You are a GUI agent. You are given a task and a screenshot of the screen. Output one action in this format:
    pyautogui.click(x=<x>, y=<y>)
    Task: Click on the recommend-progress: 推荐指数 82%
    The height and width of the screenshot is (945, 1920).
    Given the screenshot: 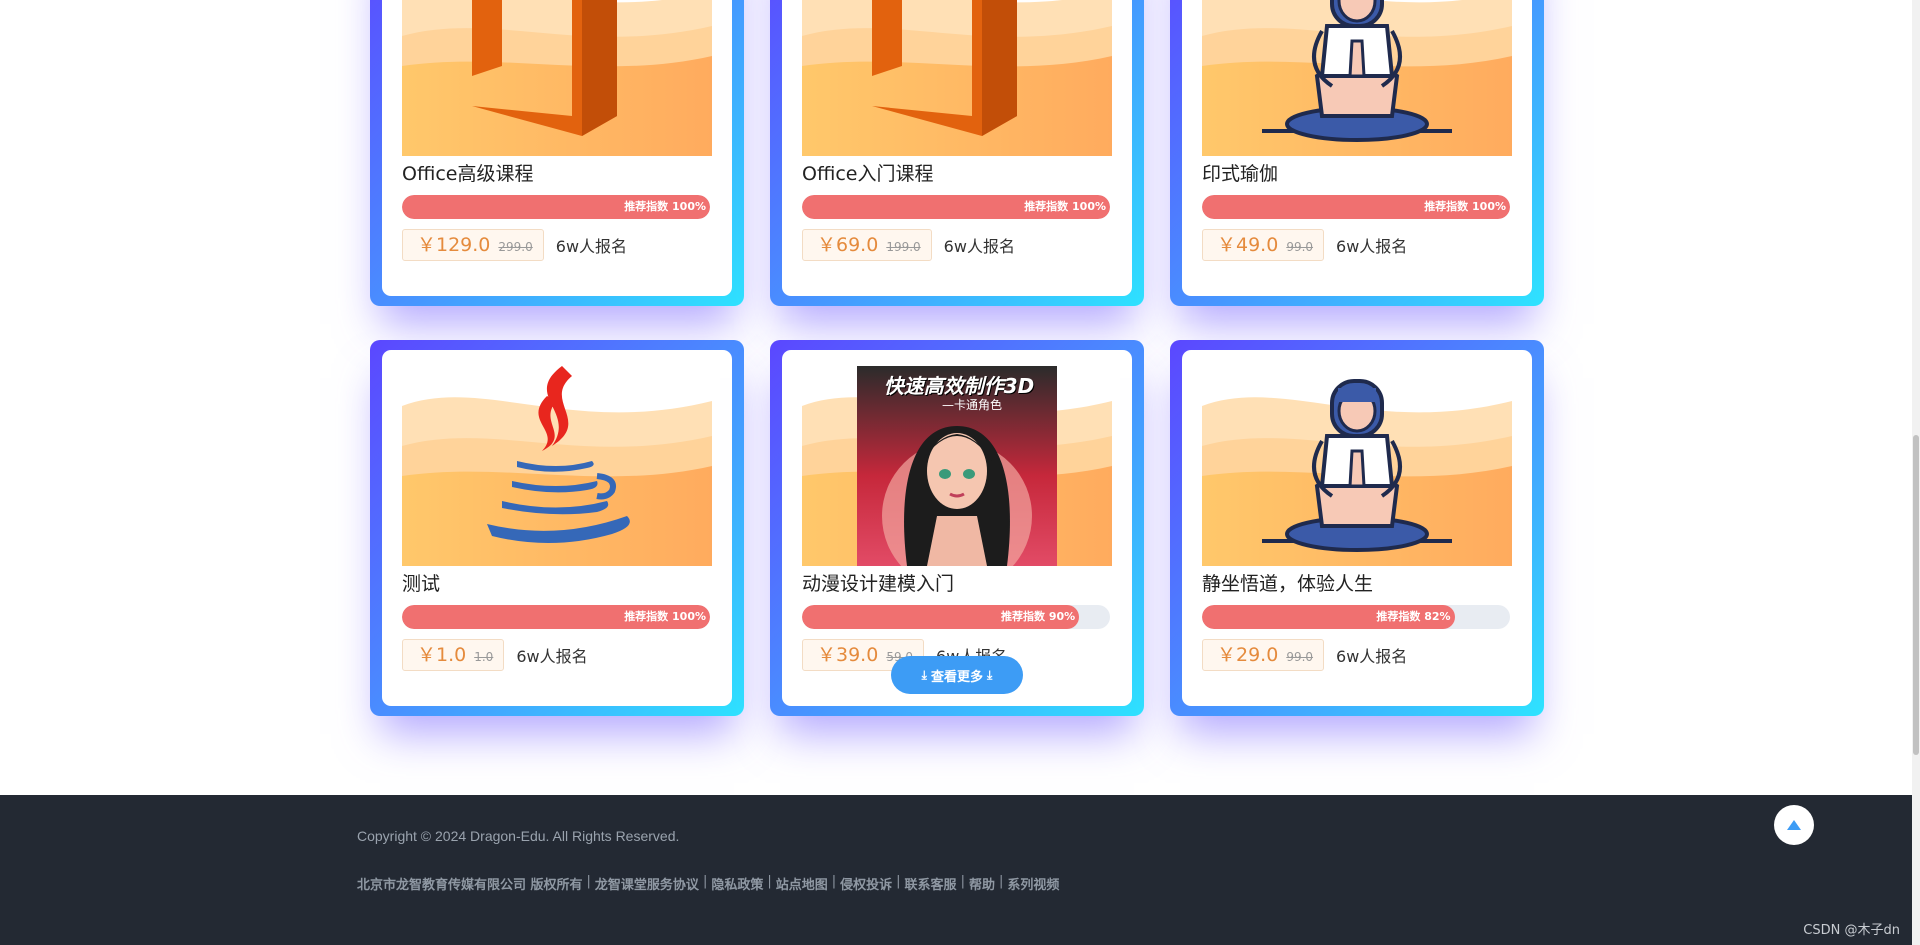 What is the action you would take?
    pyautogui.click(x=1356, y=617)
    